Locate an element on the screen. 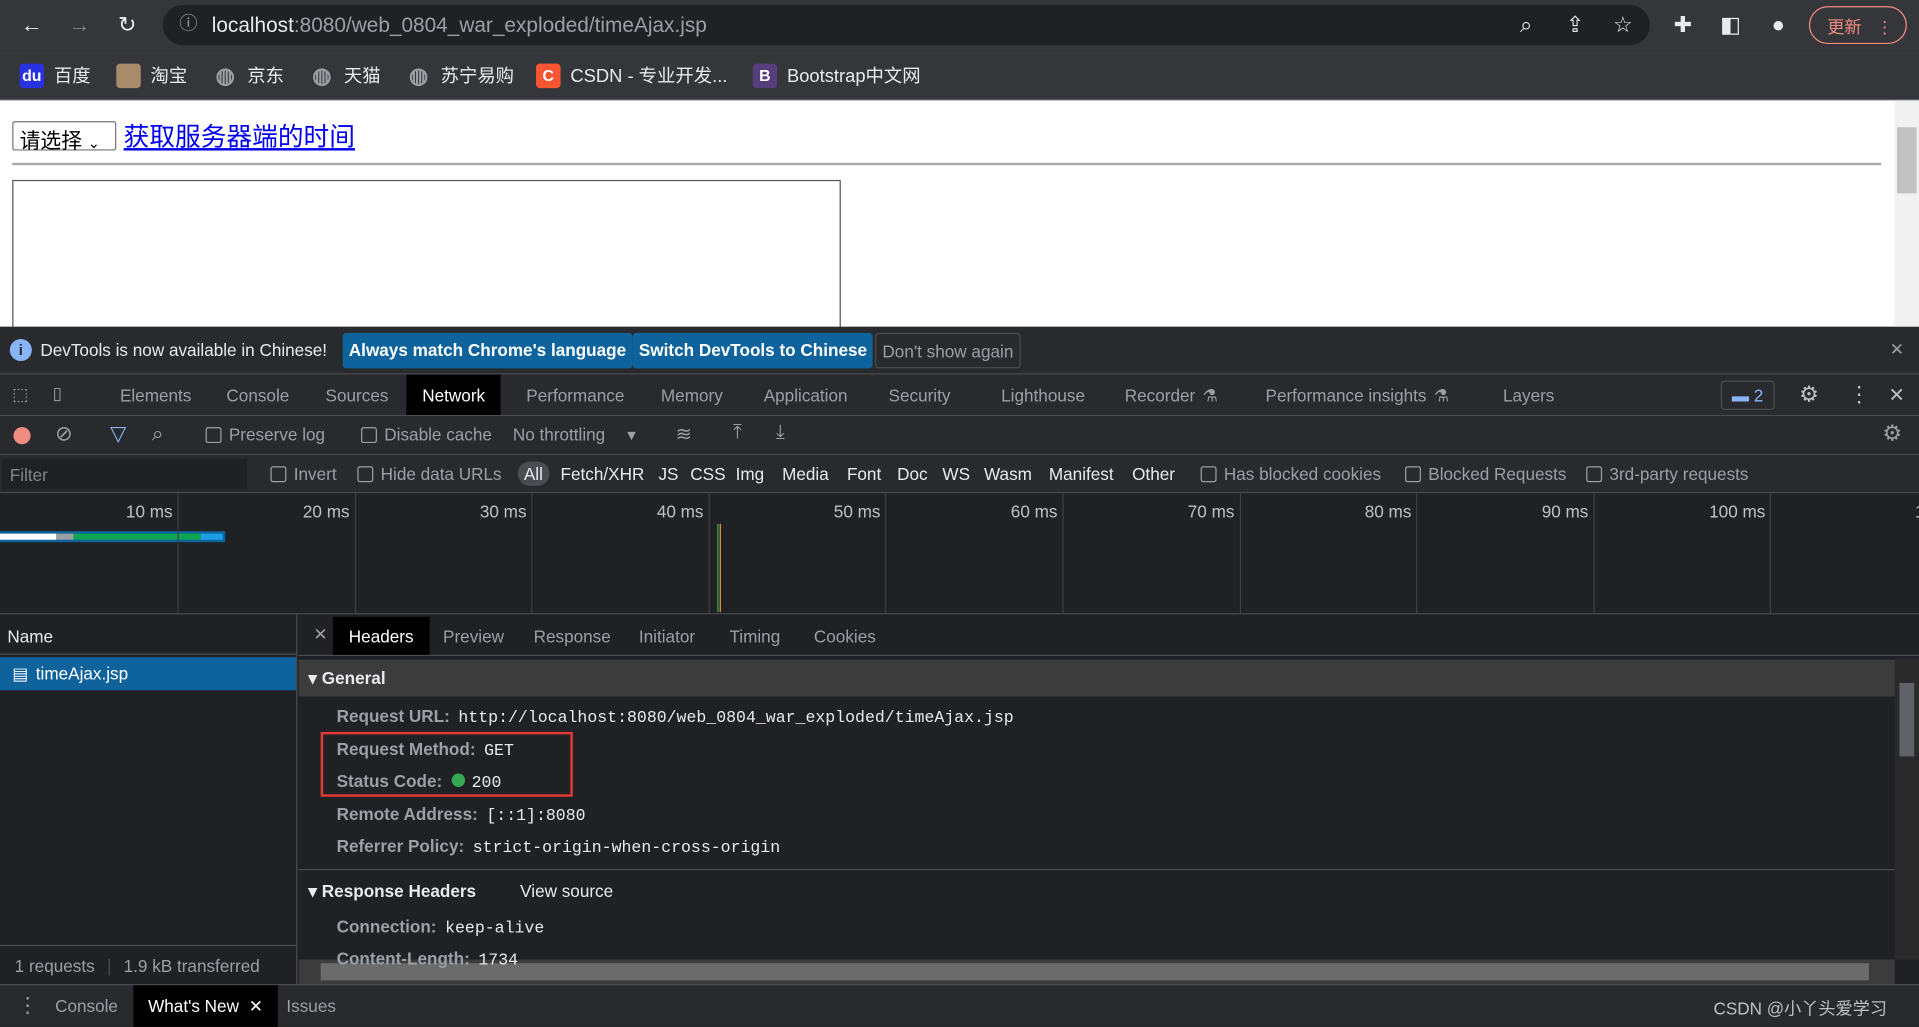  zoom-icon: ⌕ is located at coordinates (1526, 24).